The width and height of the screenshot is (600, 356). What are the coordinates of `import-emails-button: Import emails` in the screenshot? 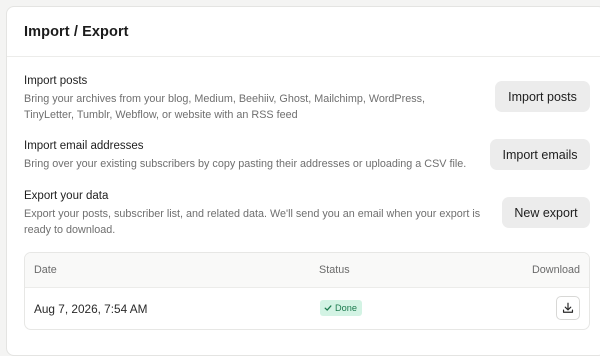 It's located at (540, 154).